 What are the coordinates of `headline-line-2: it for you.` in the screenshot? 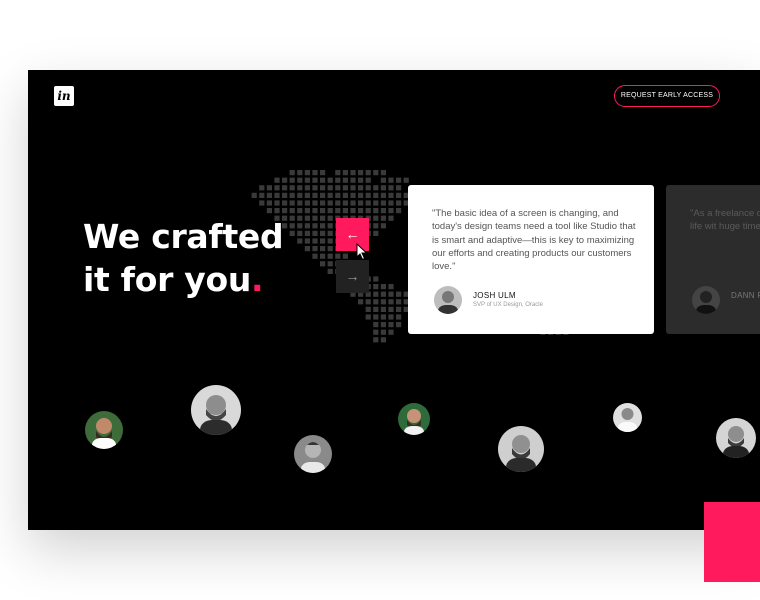 It's located at (173, 279).